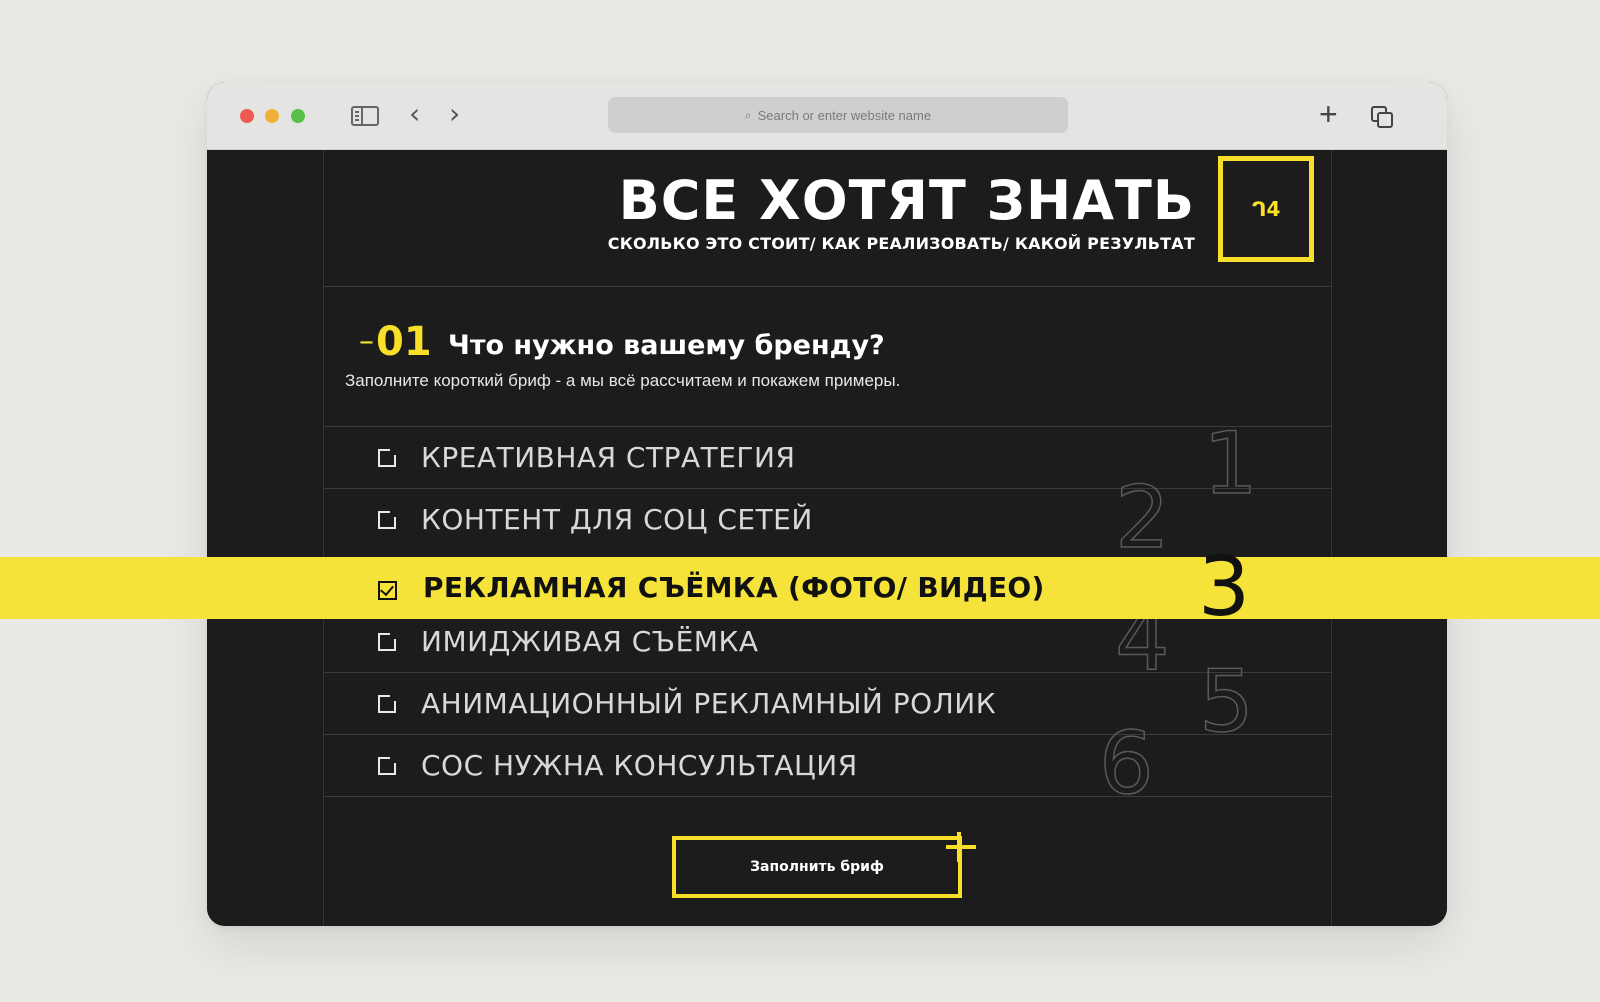  I want to click on question-title: Что нужно вашему бренду?, so click(666, 345).